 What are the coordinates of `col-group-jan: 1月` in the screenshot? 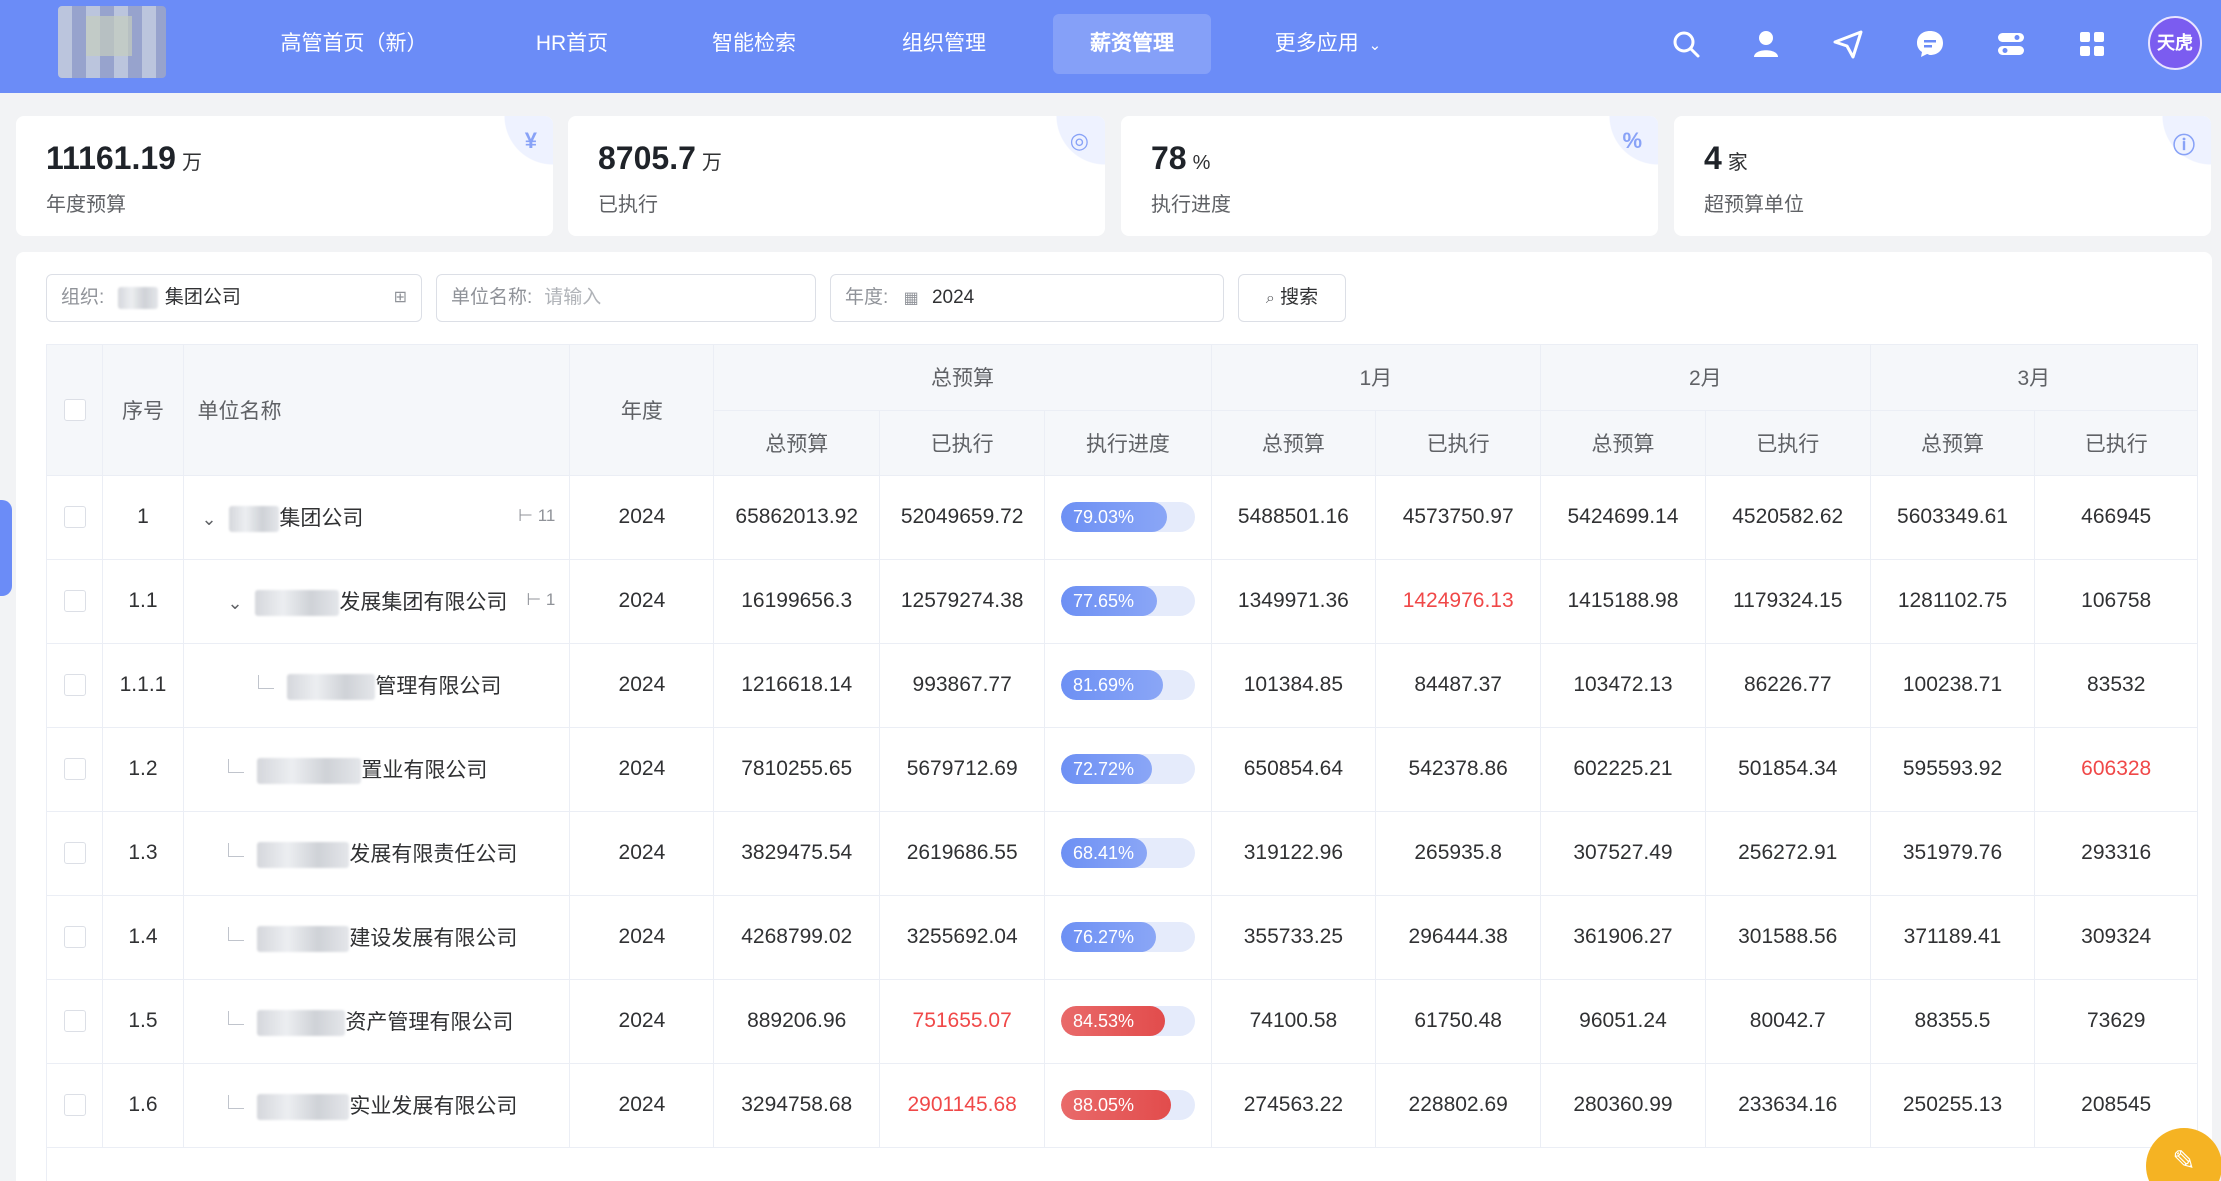 It's located at (1376, 378).